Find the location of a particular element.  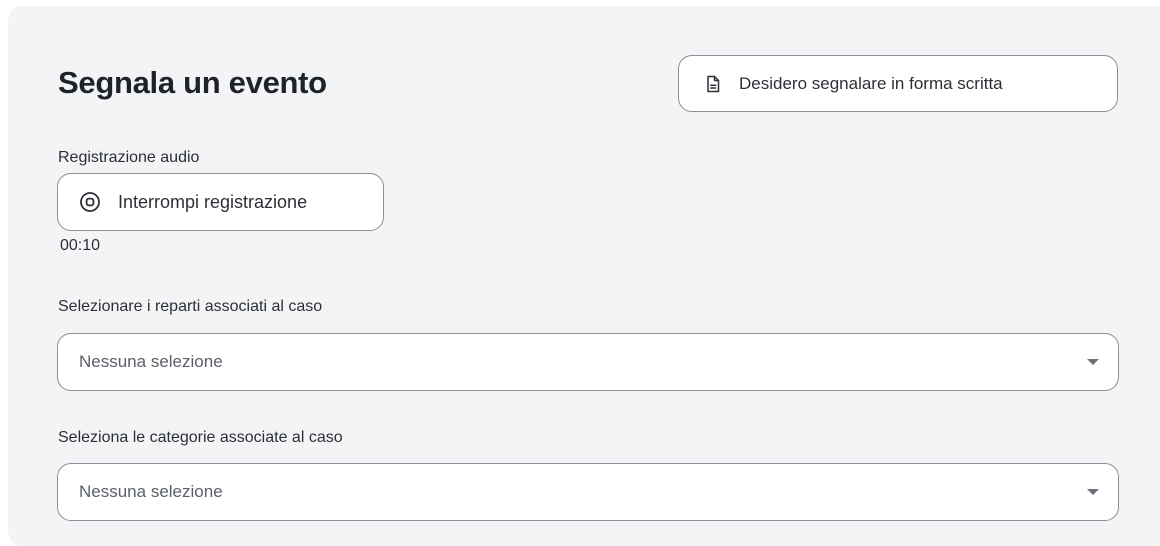

stop-recording-label: Interrompi registrazione is located at coordinates (213, 201).